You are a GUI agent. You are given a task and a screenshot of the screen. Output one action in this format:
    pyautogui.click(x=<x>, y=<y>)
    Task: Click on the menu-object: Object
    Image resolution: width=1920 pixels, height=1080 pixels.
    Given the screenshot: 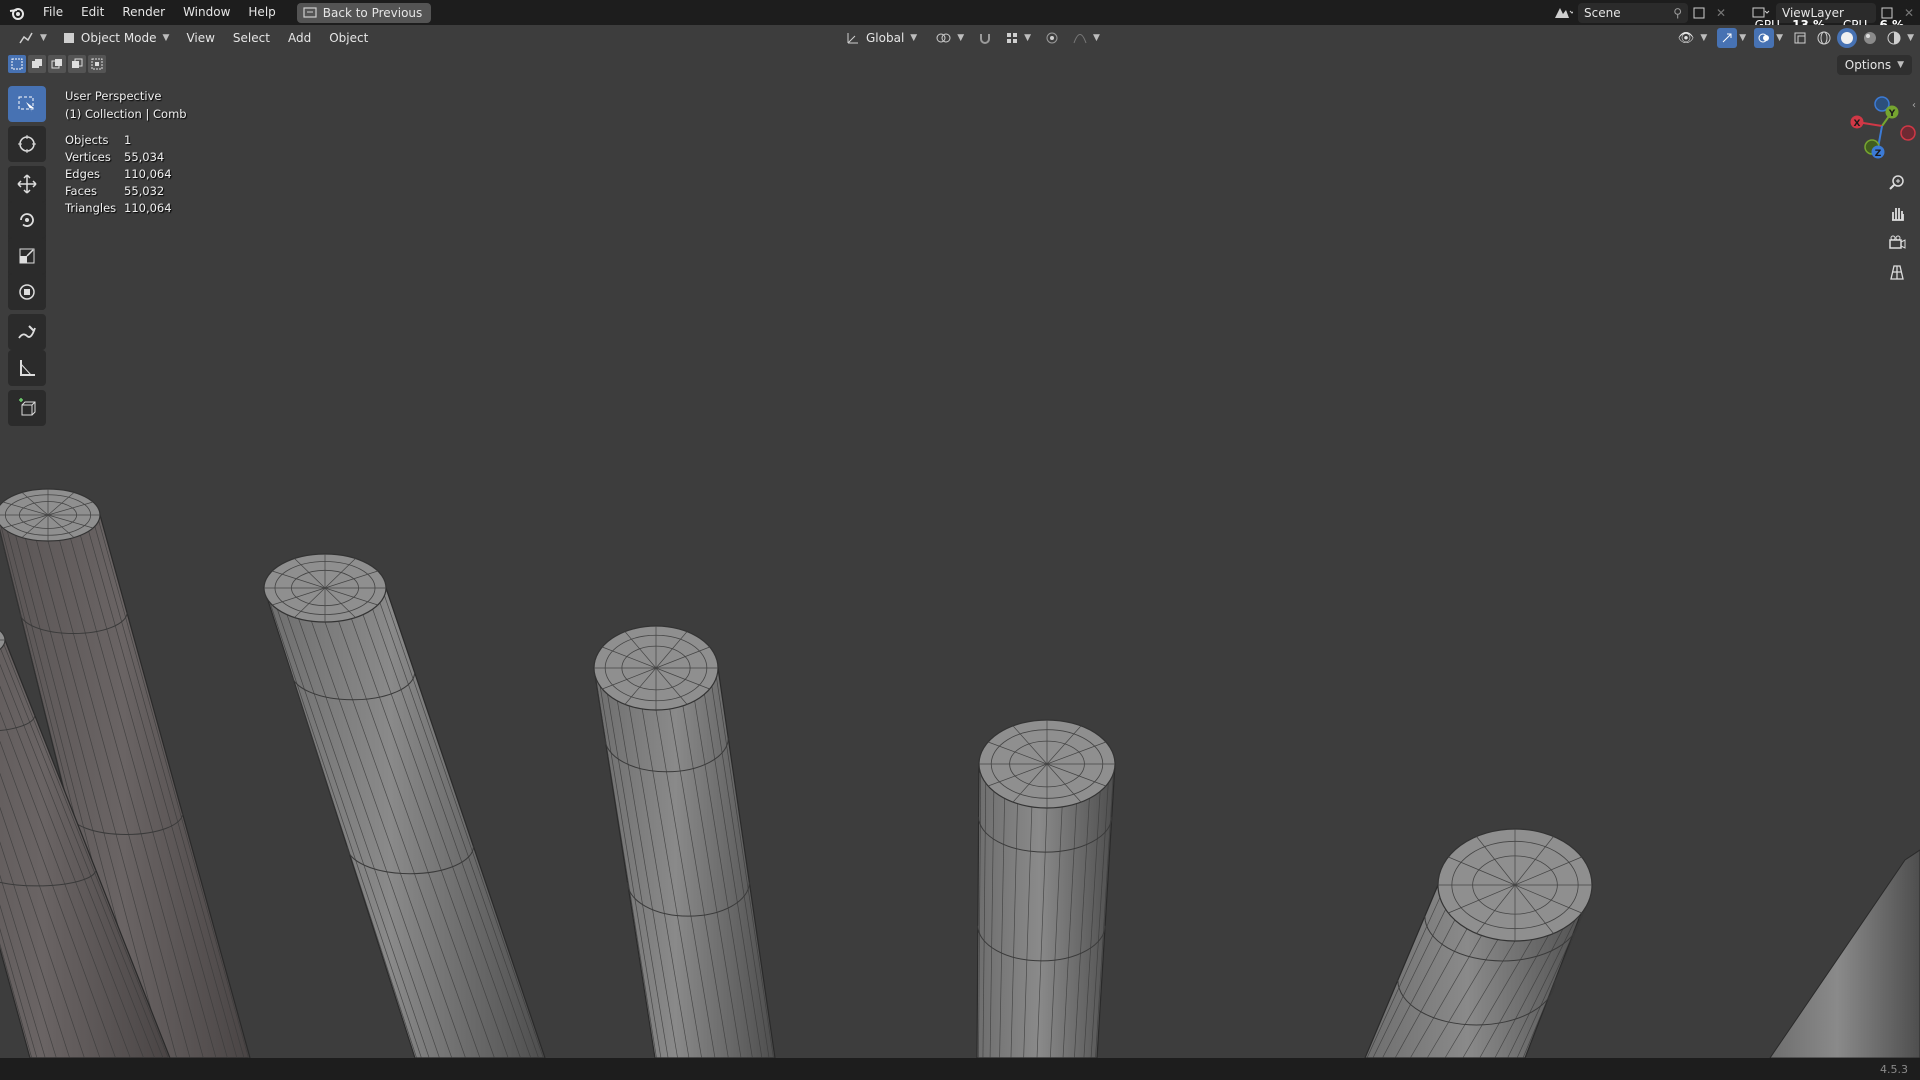 What is the action you would take?
    pyautogui.click(x=348, y=38)
    